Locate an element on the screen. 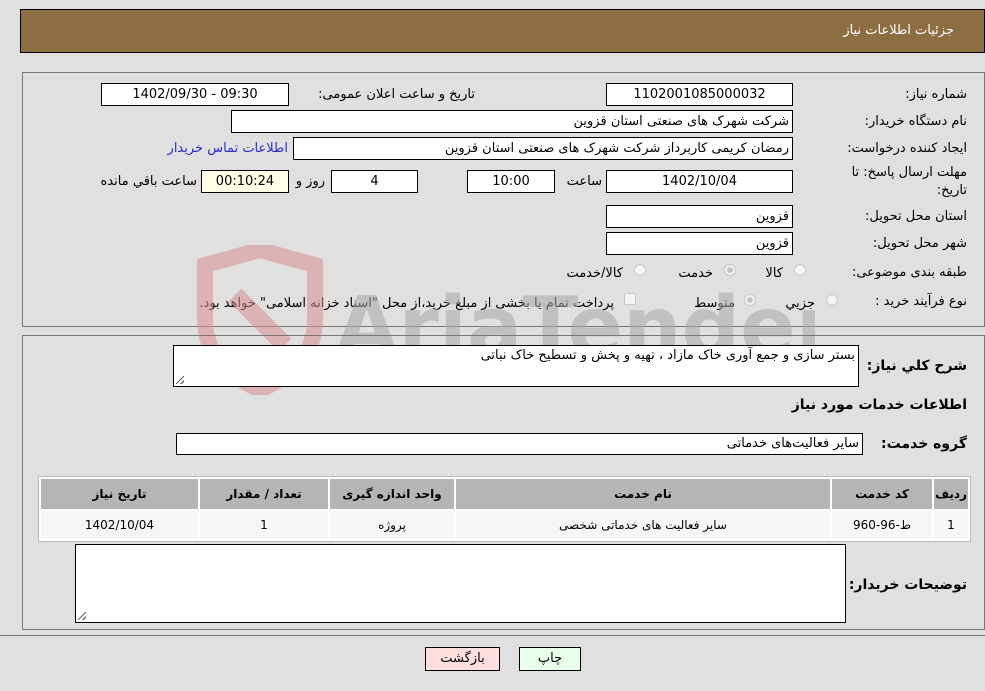 The image size is (985, 691). footer-divider is located at coordinates (492, 635).